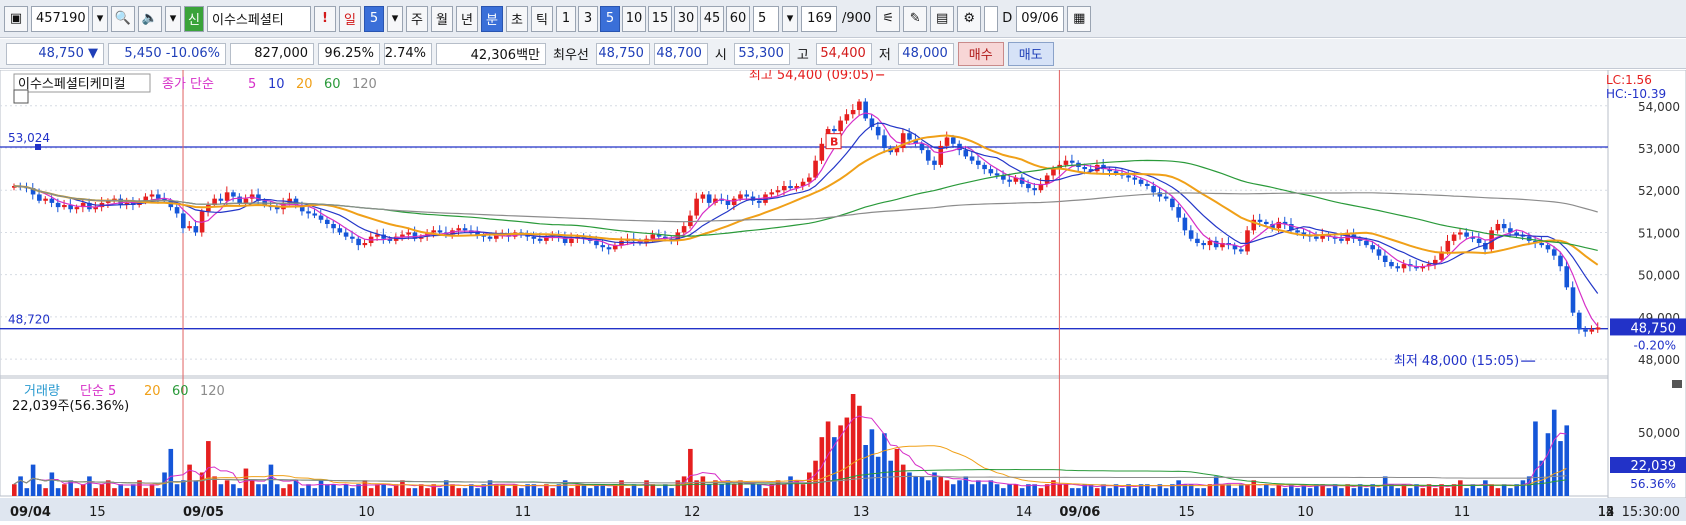  What do you see at coordinates (660, 18) in the screenshot?
I see `interval-15-button: 15` at bounding box center [660, 18].